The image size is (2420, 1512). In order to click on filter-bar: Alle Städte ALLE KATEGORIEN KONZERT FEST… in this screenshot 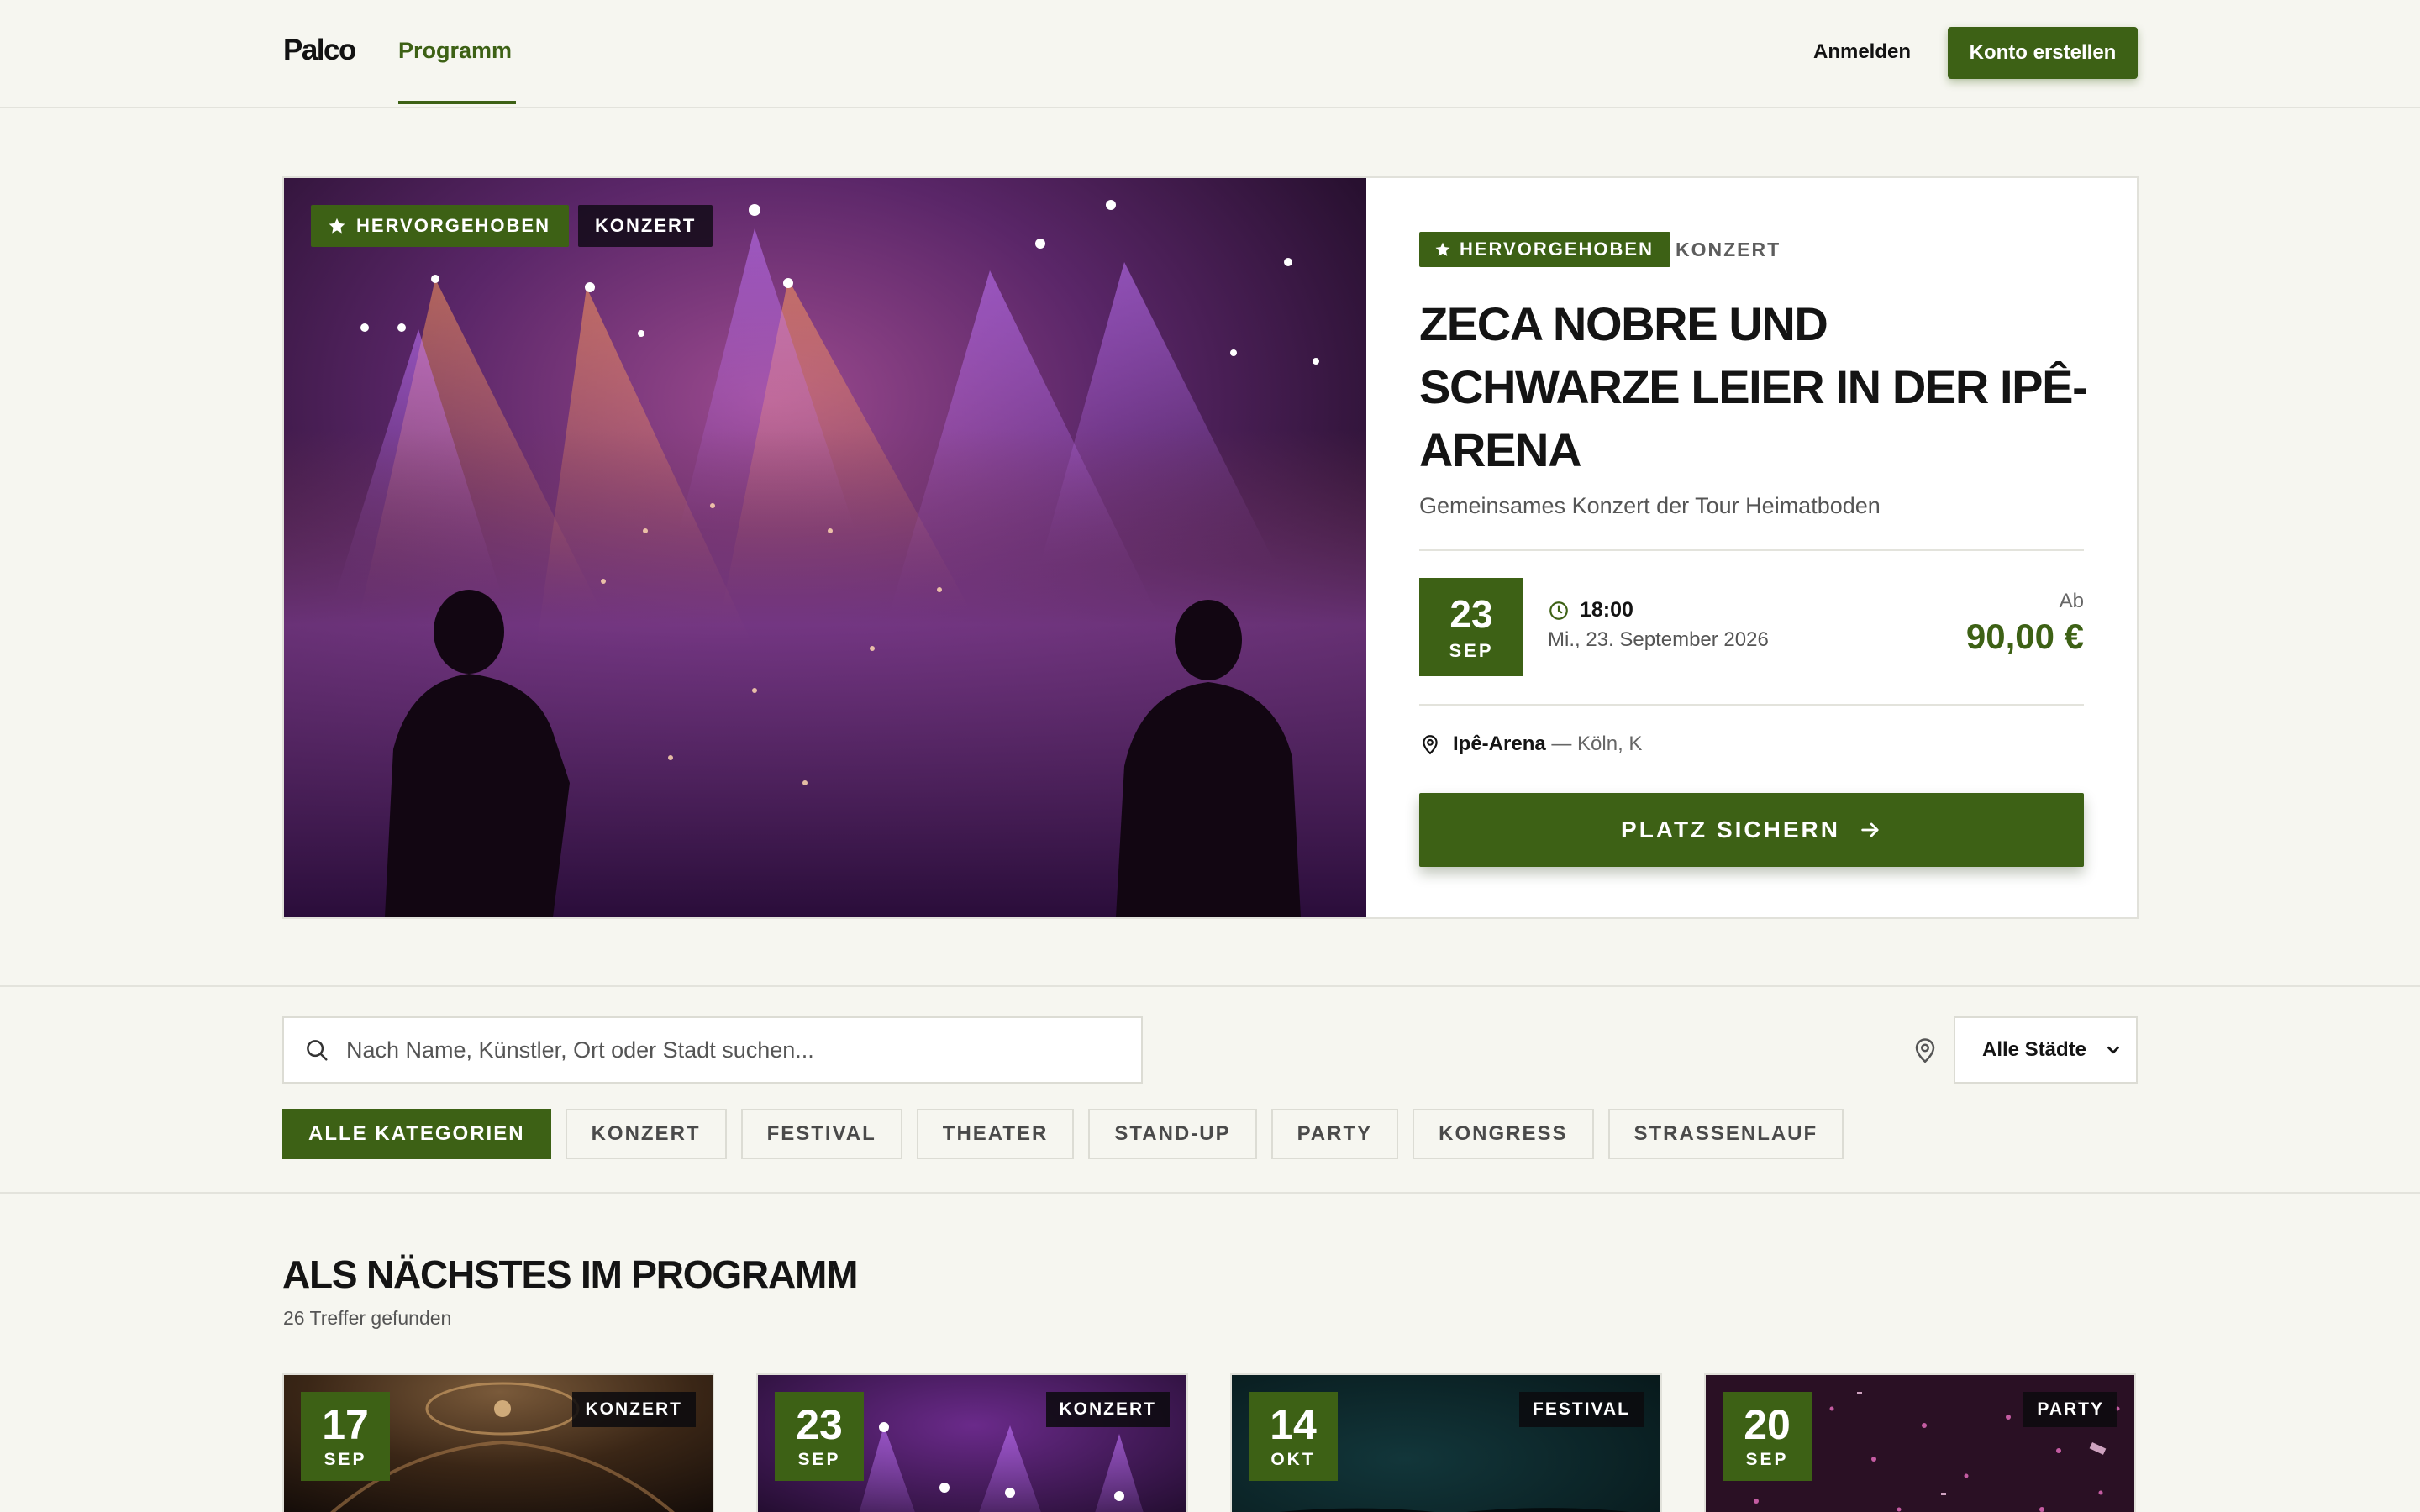, I will do `click(1210, 1089)`.